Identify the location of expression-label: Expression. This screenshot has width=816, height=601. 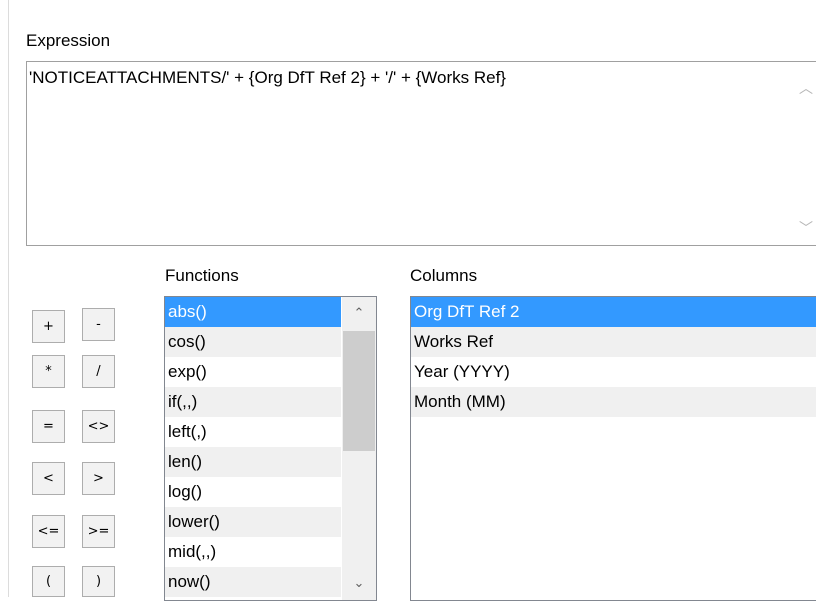
(68, 40).